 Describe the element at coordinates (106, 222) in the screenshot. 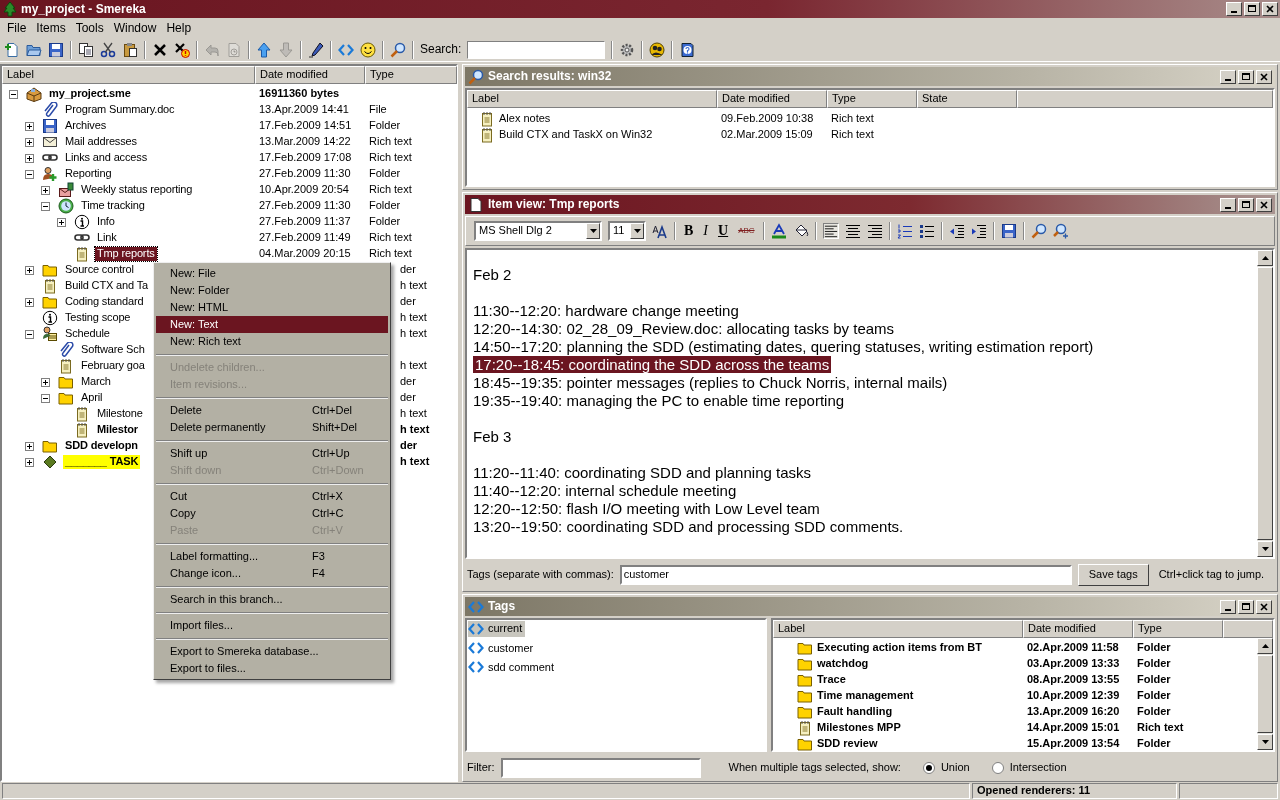

I see `tree-item-label: Info` at that location.